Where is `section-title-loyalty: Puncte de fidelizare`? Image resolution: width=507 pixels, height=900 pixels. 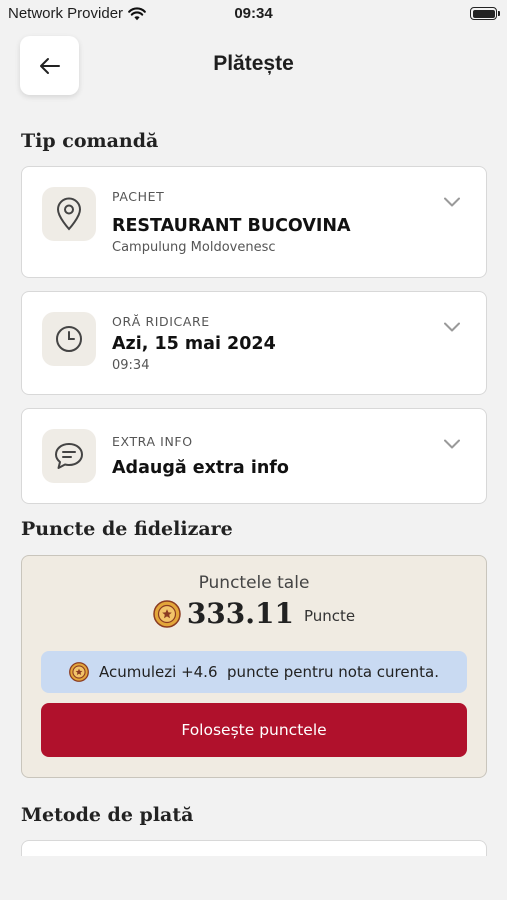
section-title-loyalty: Puncte de fidelizare is located at coordinates (127, 529).